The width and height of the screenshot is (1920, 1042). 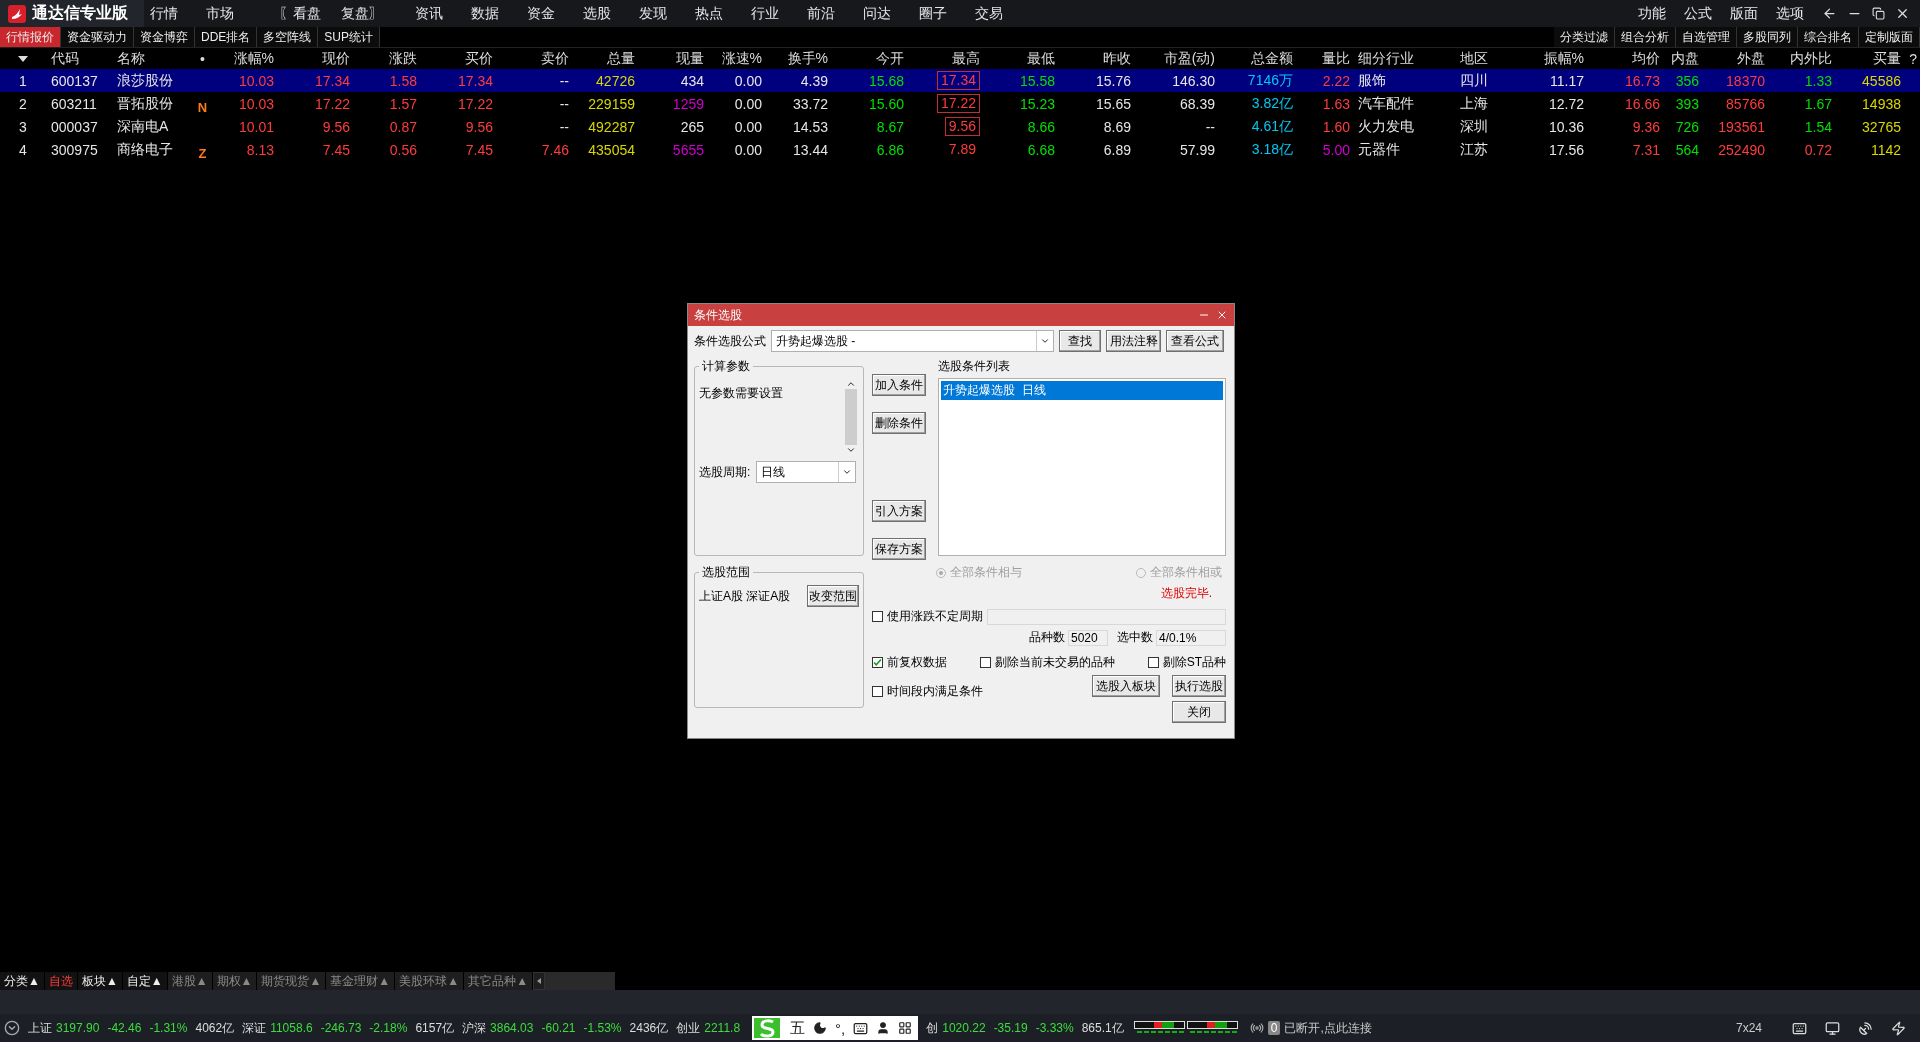 I want to click on menu-item: 选项, so click(x=1790, y=13).